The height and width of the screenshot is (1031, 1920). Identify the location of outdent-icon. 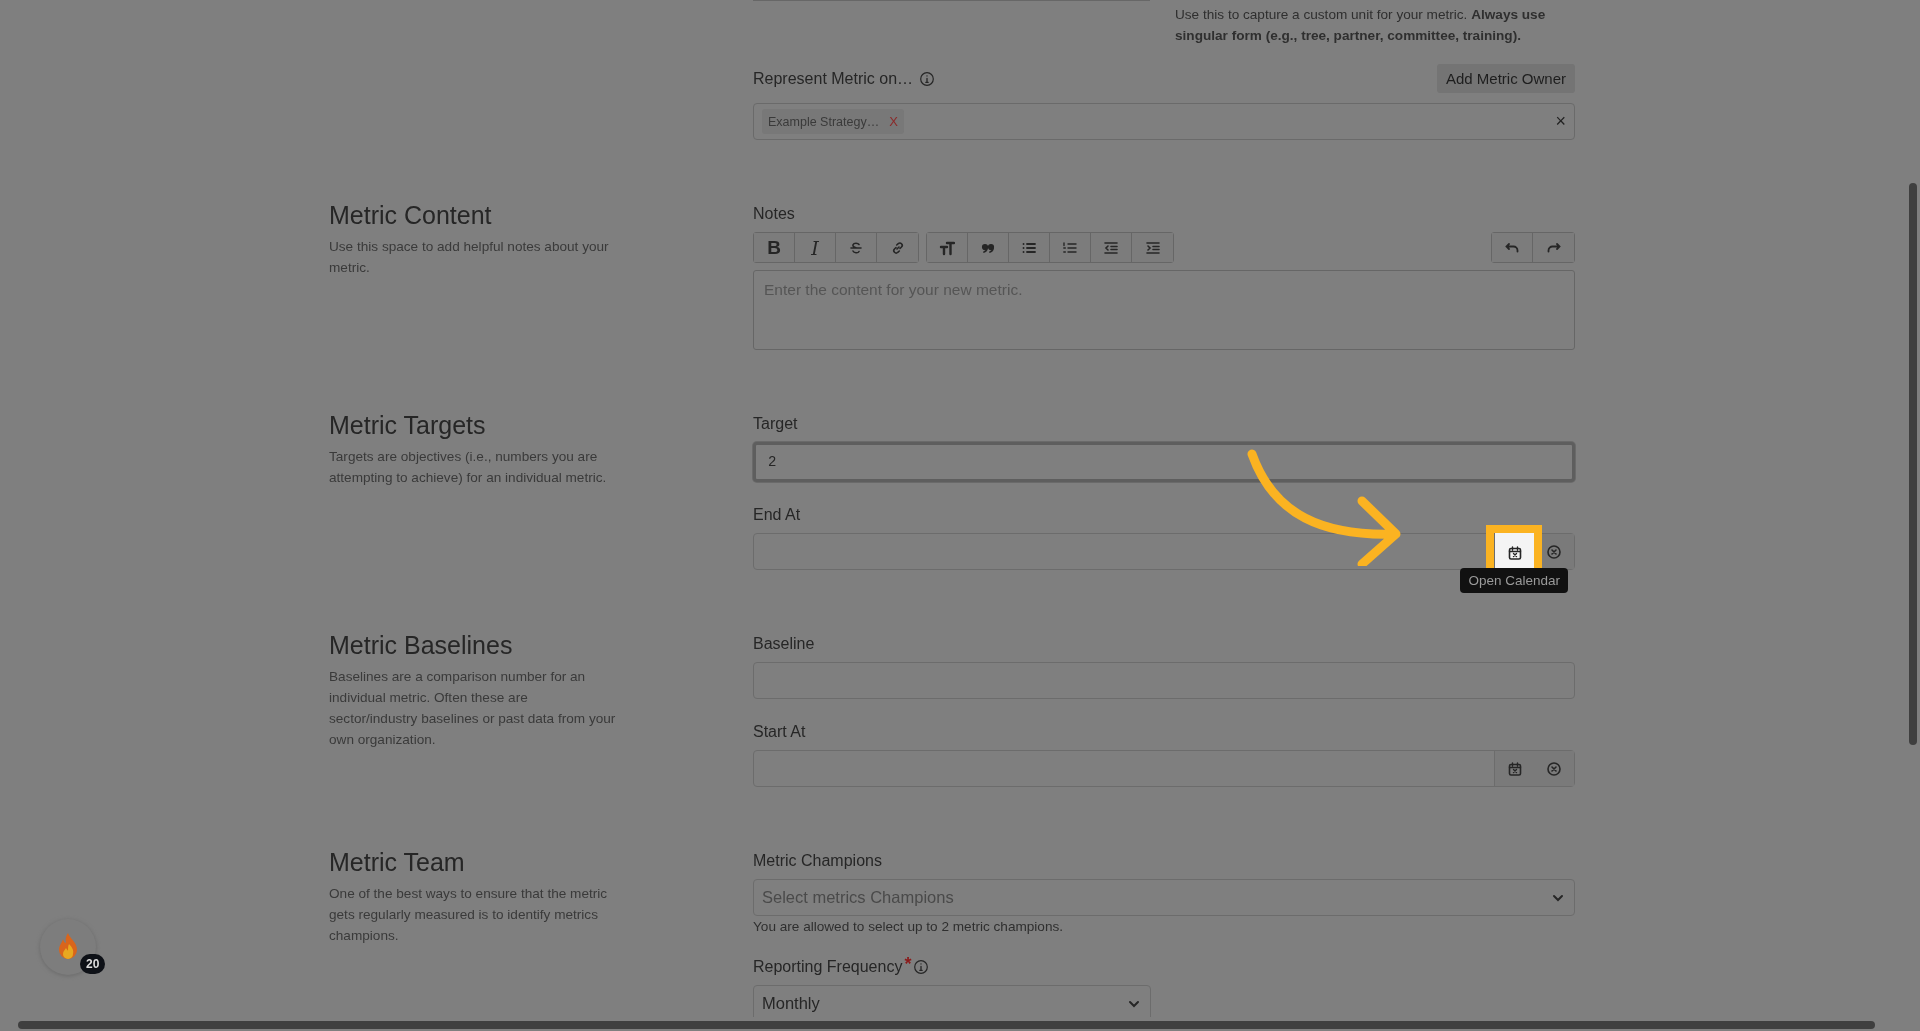
(1111, 247).